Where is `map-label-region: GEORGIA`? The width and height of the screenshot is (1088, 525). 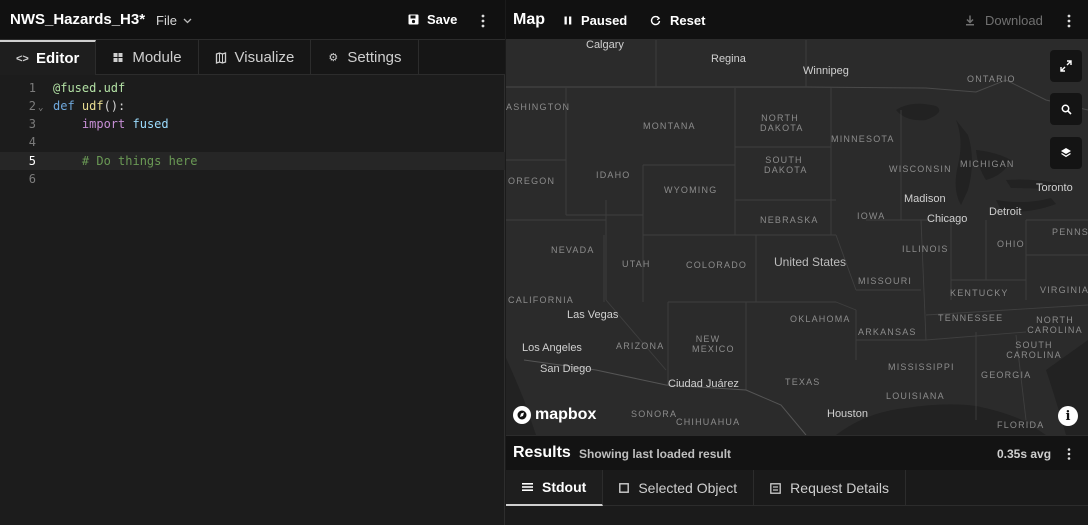
map-label-region: GEORGIA is located at coordinates (1006, 375).